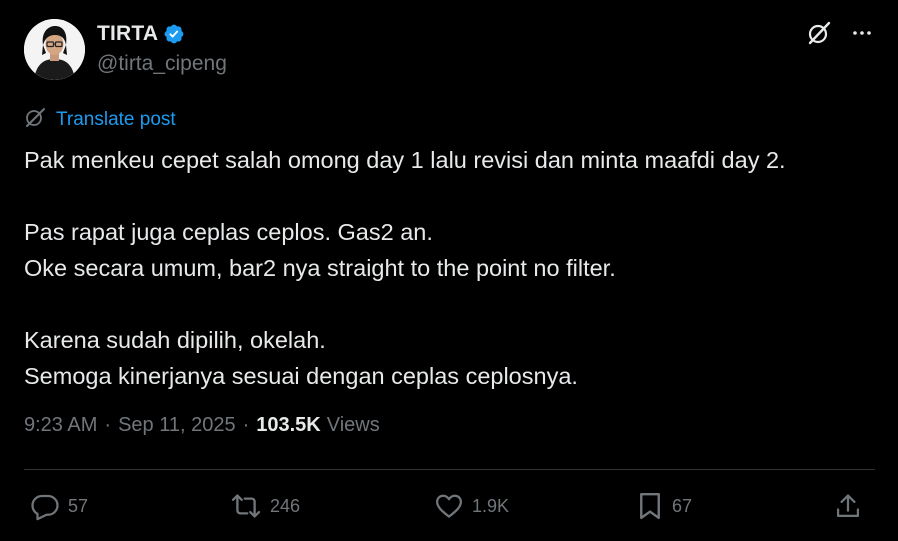  I want to click on avatar, so click(54, 49).